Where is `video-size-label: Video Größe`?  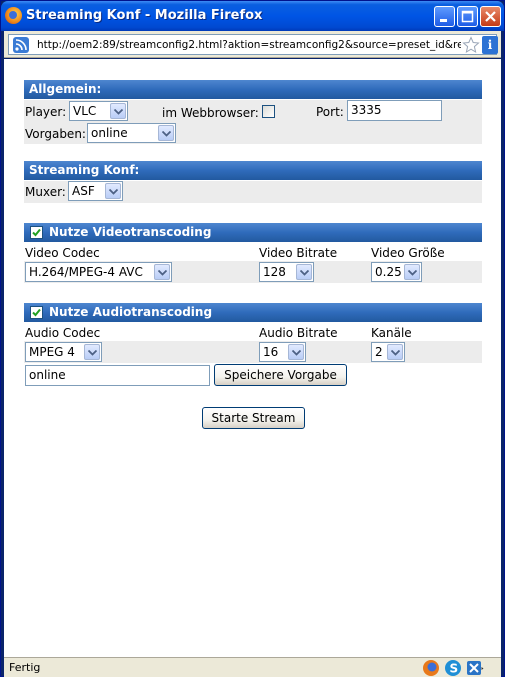
video-size-label: Video Größe is located at coordinates (408, 253).